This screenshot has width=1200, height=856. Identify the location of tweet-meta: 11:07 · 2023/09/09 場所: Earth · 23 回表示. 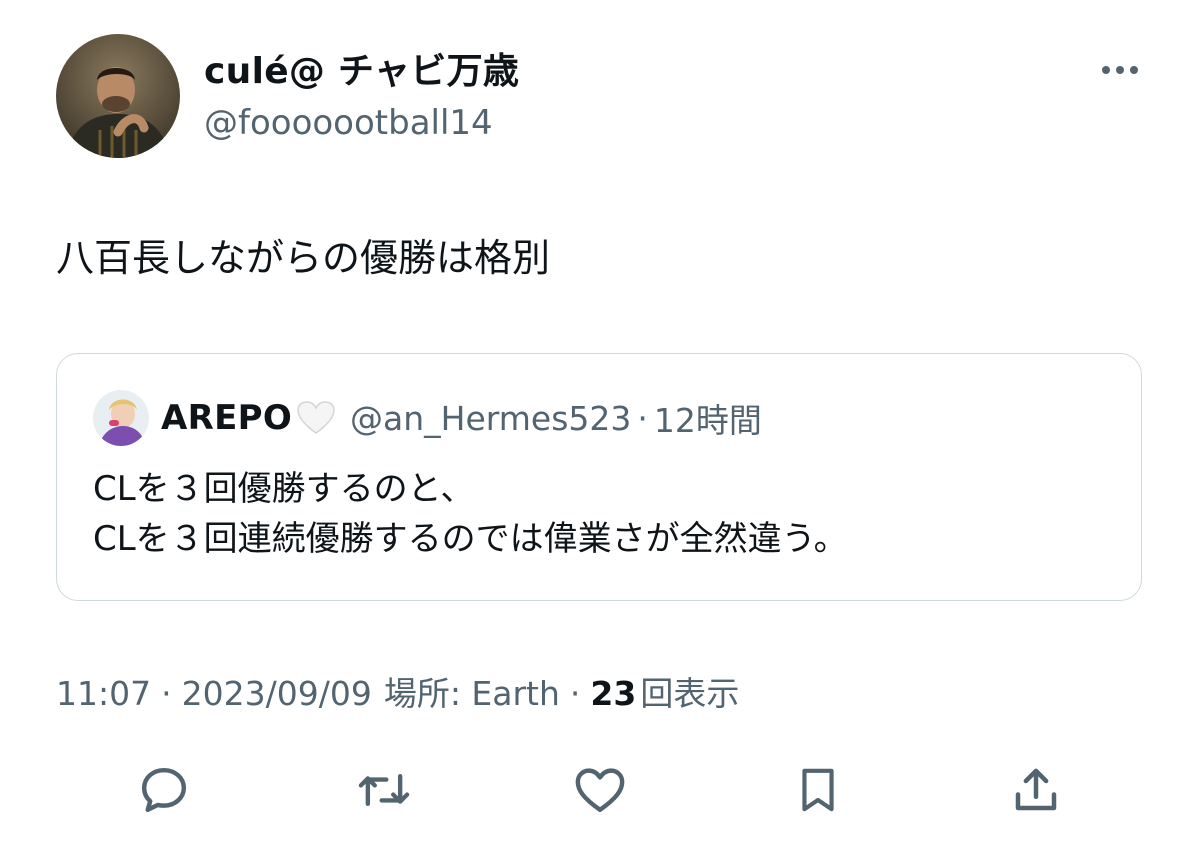
(397, 694).